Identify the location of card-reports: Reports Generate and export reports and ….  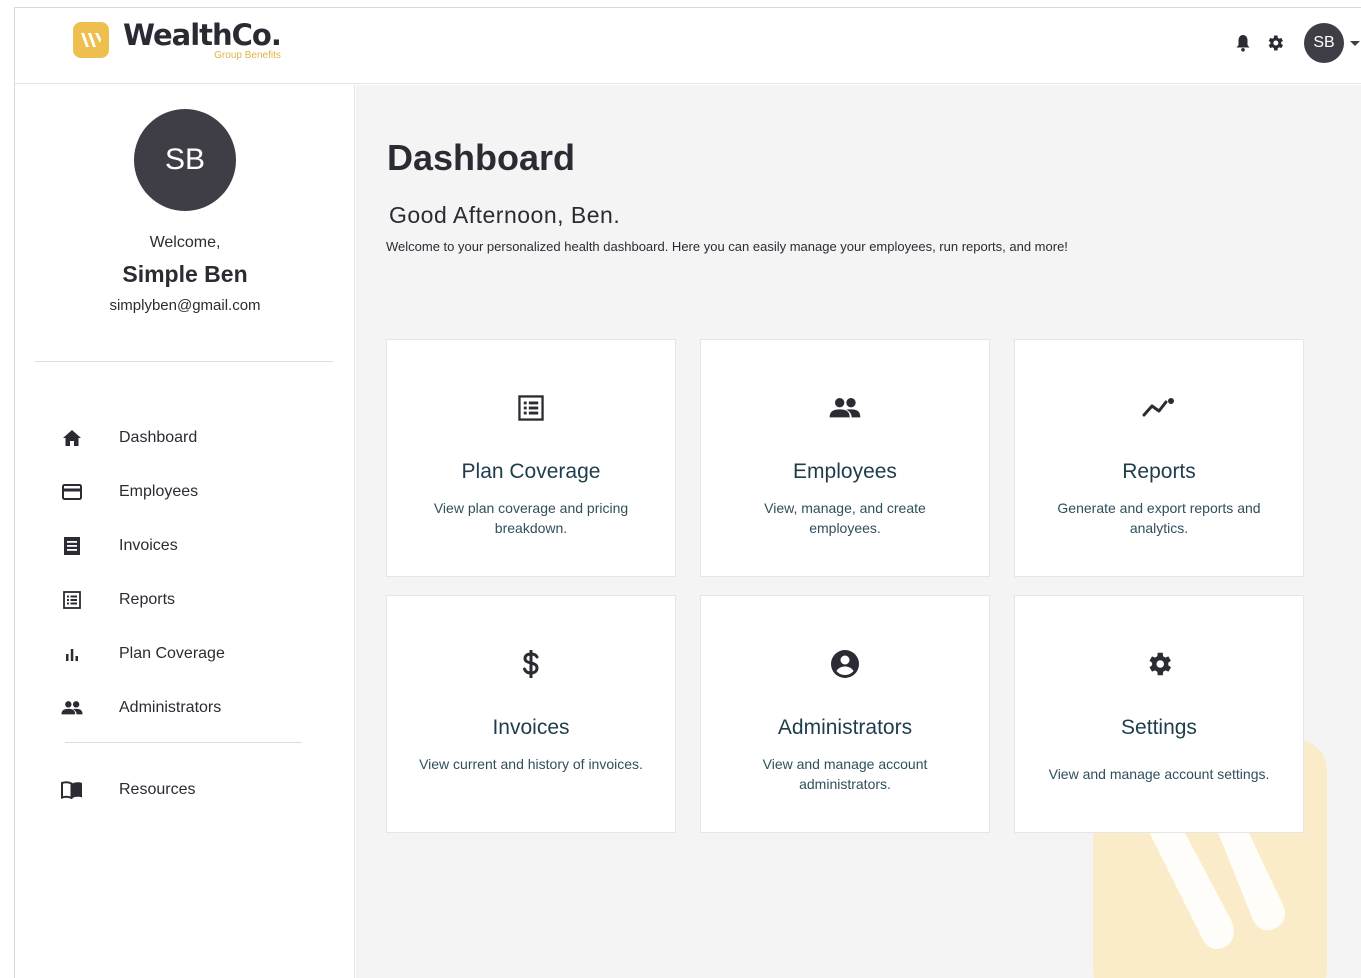
(1159, 458).